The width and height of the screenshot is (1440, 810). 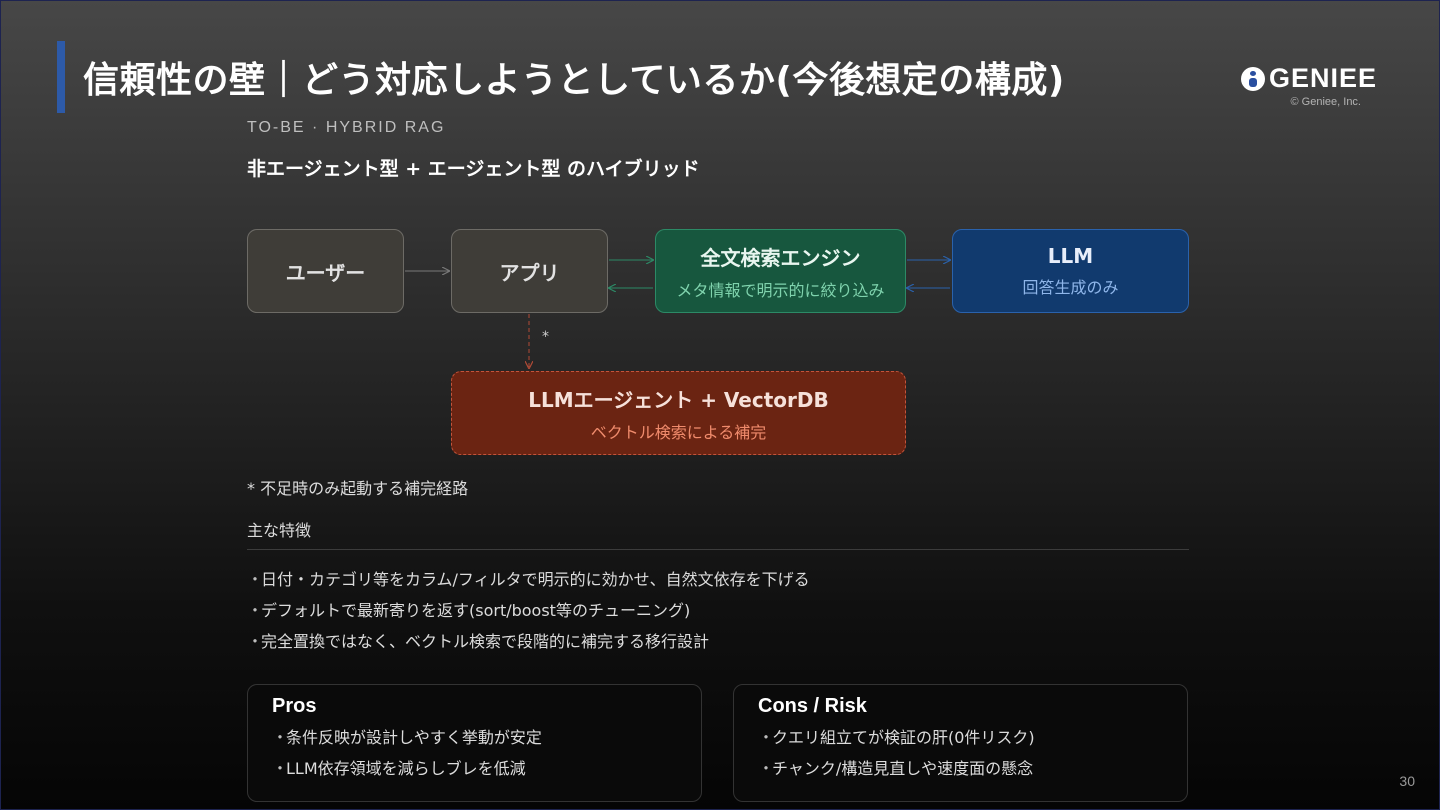 What do you see at coordinates (1253, 78) in the screenshot?
I see `geniee-logo-icon` at bounding box center [1253, 78].